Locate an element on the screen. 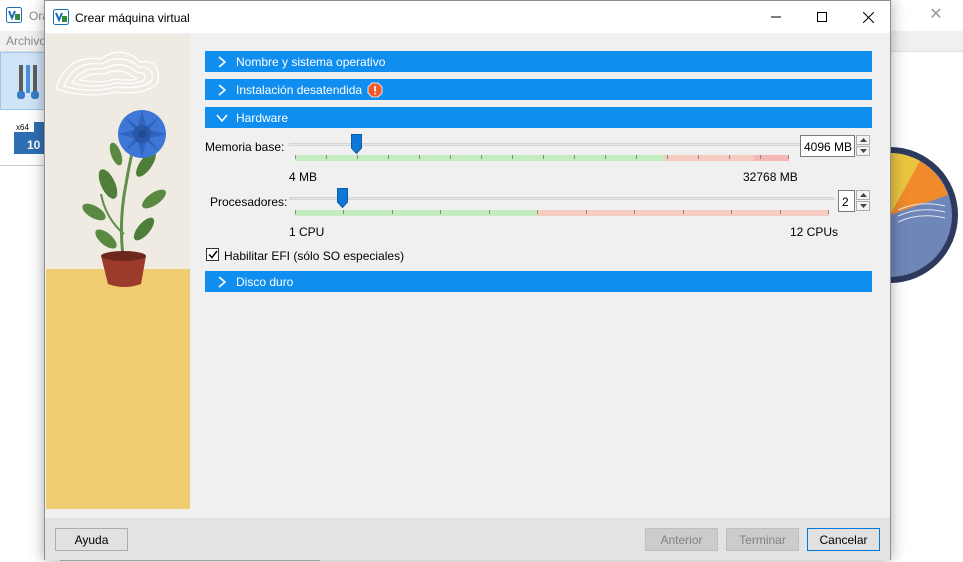 The height and width of the screenshot is (562, 963). section-name-os-label: Nombre y sistema operativo is located at coordinates (311, 61).